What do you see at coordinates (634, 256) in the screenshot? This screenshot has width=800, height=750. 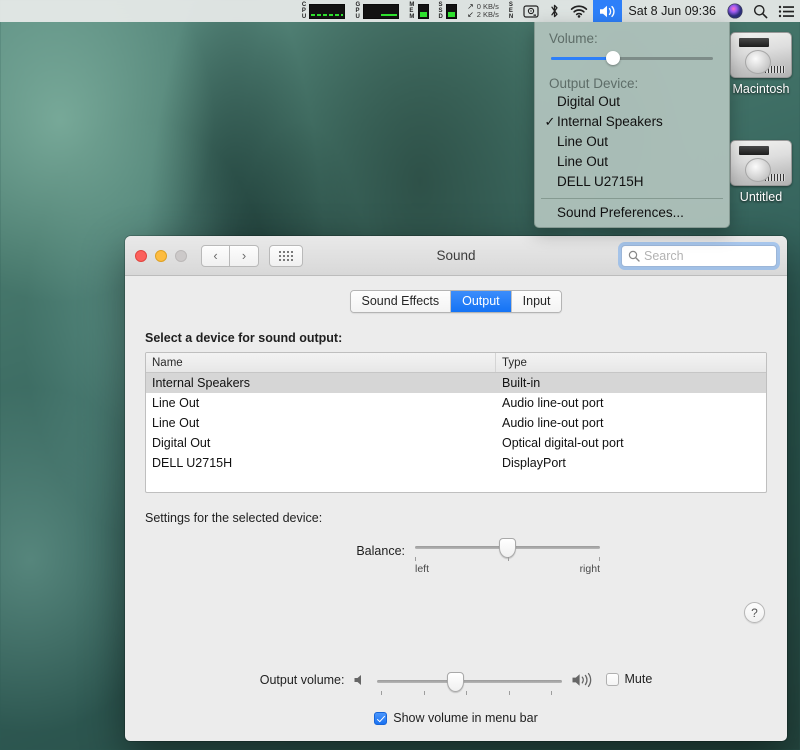 I see `search-icon` at bounding box center [634, 256].